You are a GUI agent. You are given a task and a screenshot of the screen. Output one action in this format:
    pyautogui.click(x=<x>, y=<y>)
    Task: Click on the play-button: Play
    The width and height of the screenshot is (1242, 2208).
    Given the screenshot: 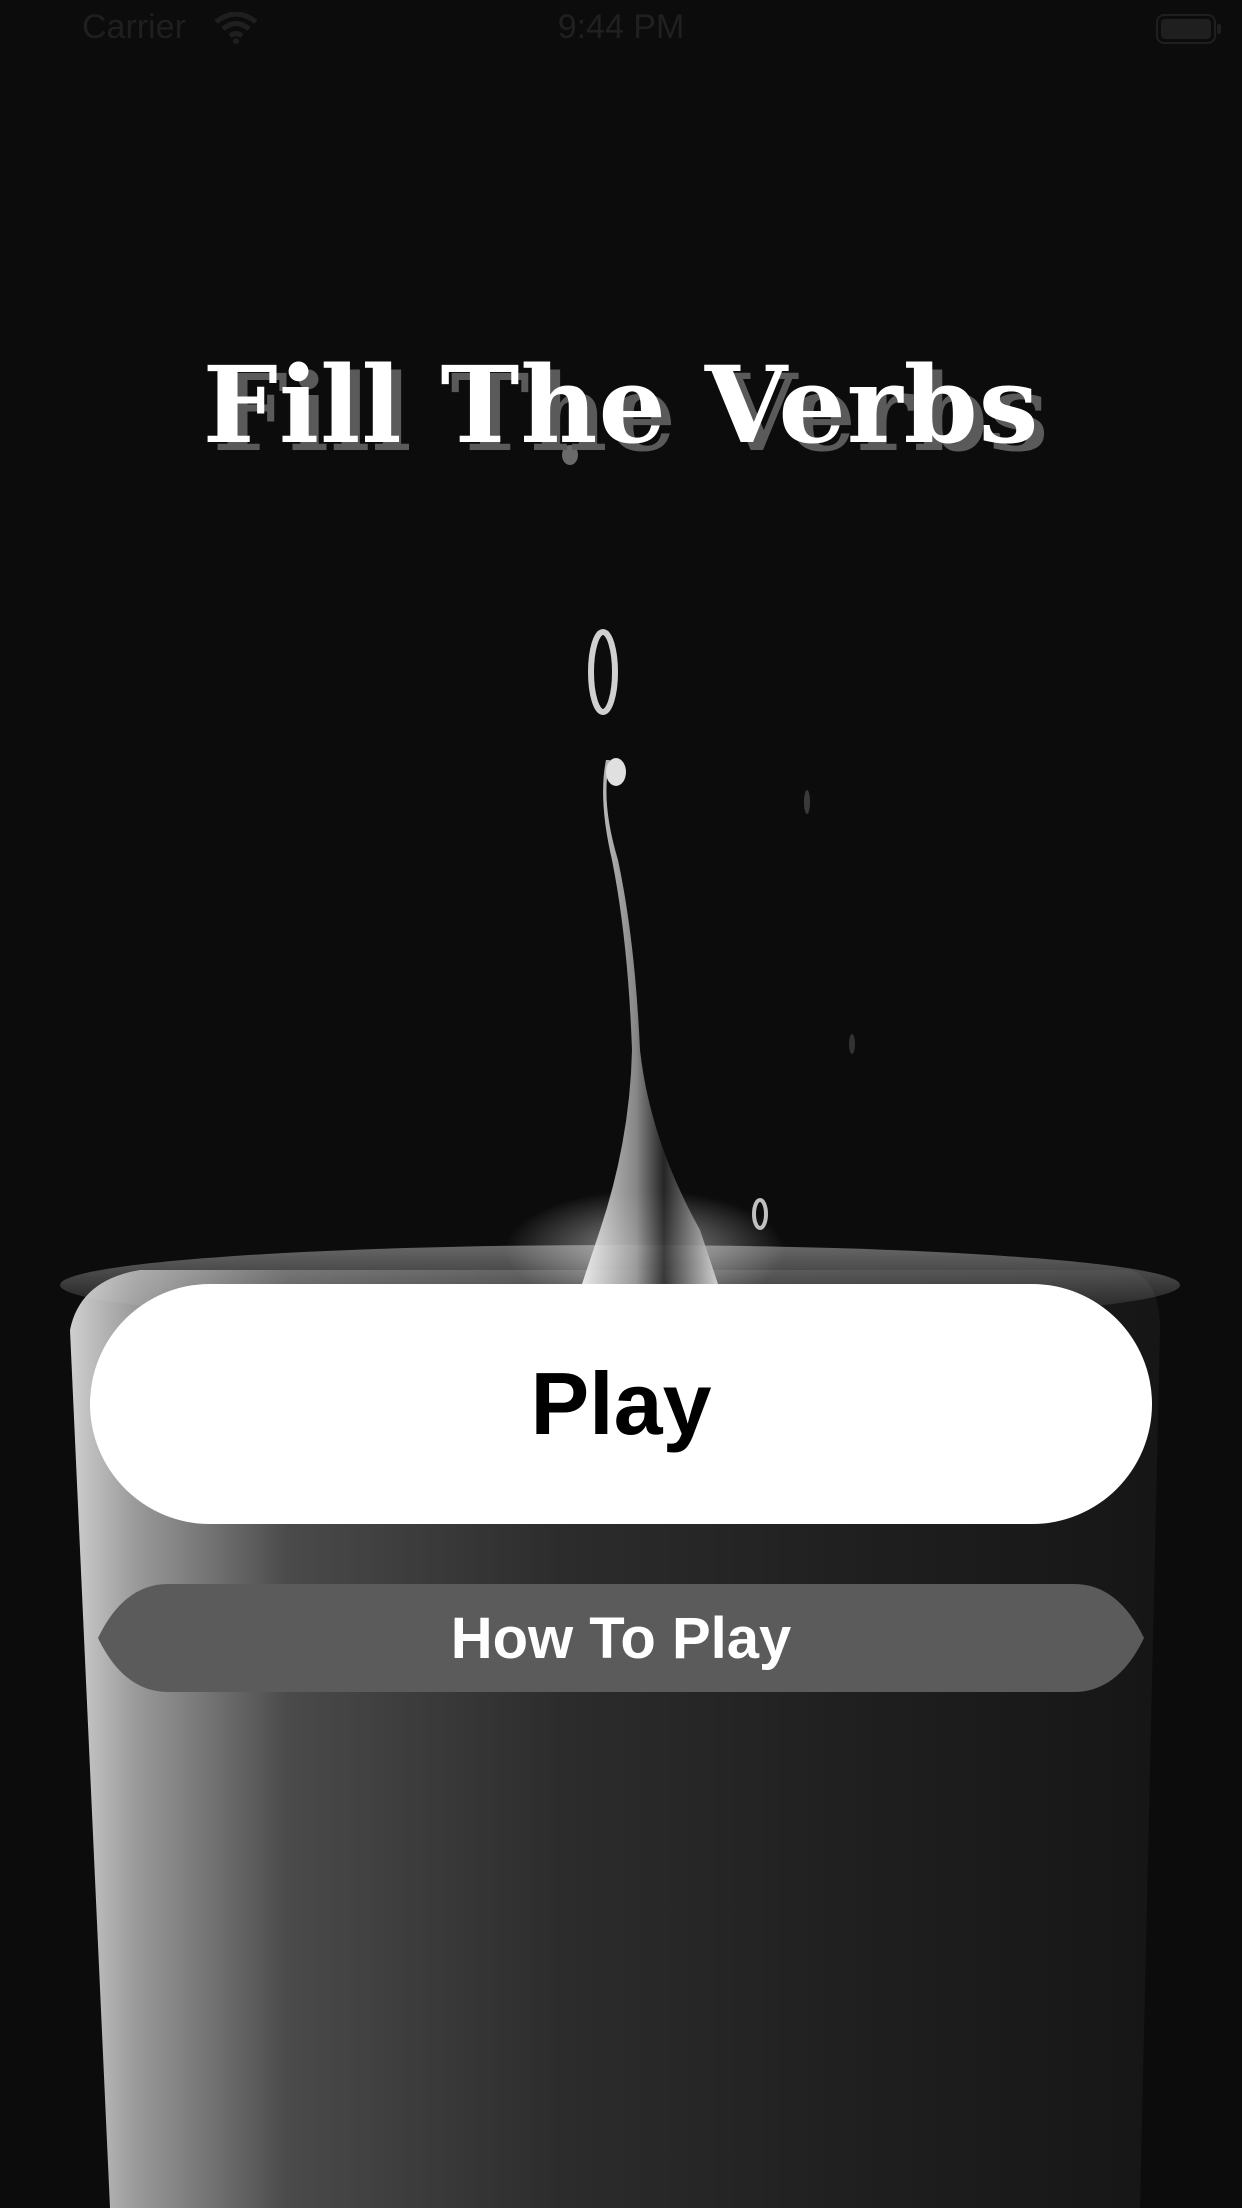 What is the action you would take?
    pyautogui.click(x=621, y=1404)
    